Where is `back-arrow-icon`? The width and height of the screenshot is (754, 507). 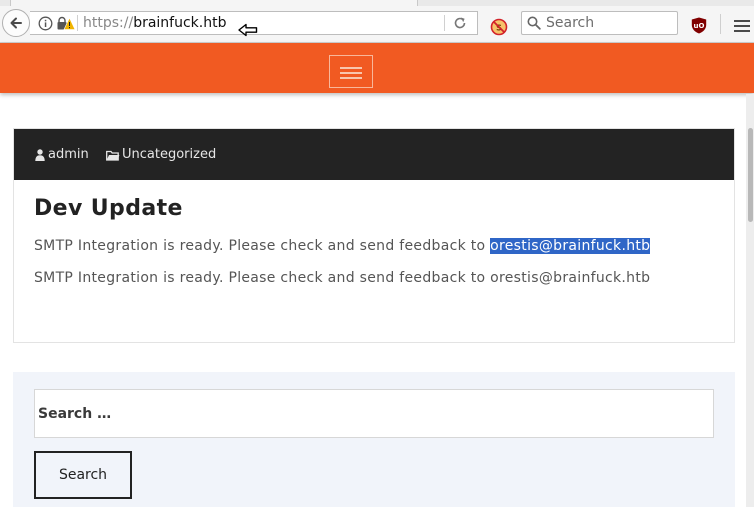 back-arrow-icon is located at coordinates (16, 23).